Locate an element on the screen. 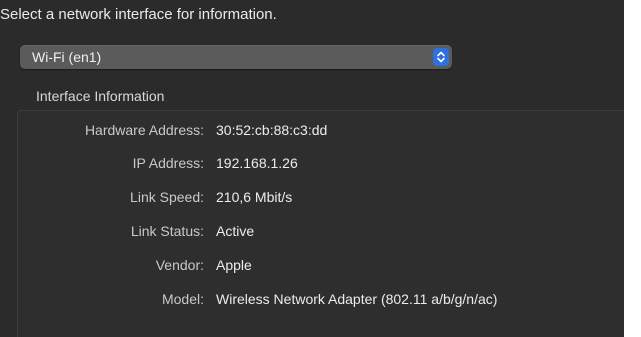 Image resolution: width=641 pixels, height=337 pixels. info-value: Active is located at coordinates (235, 231).